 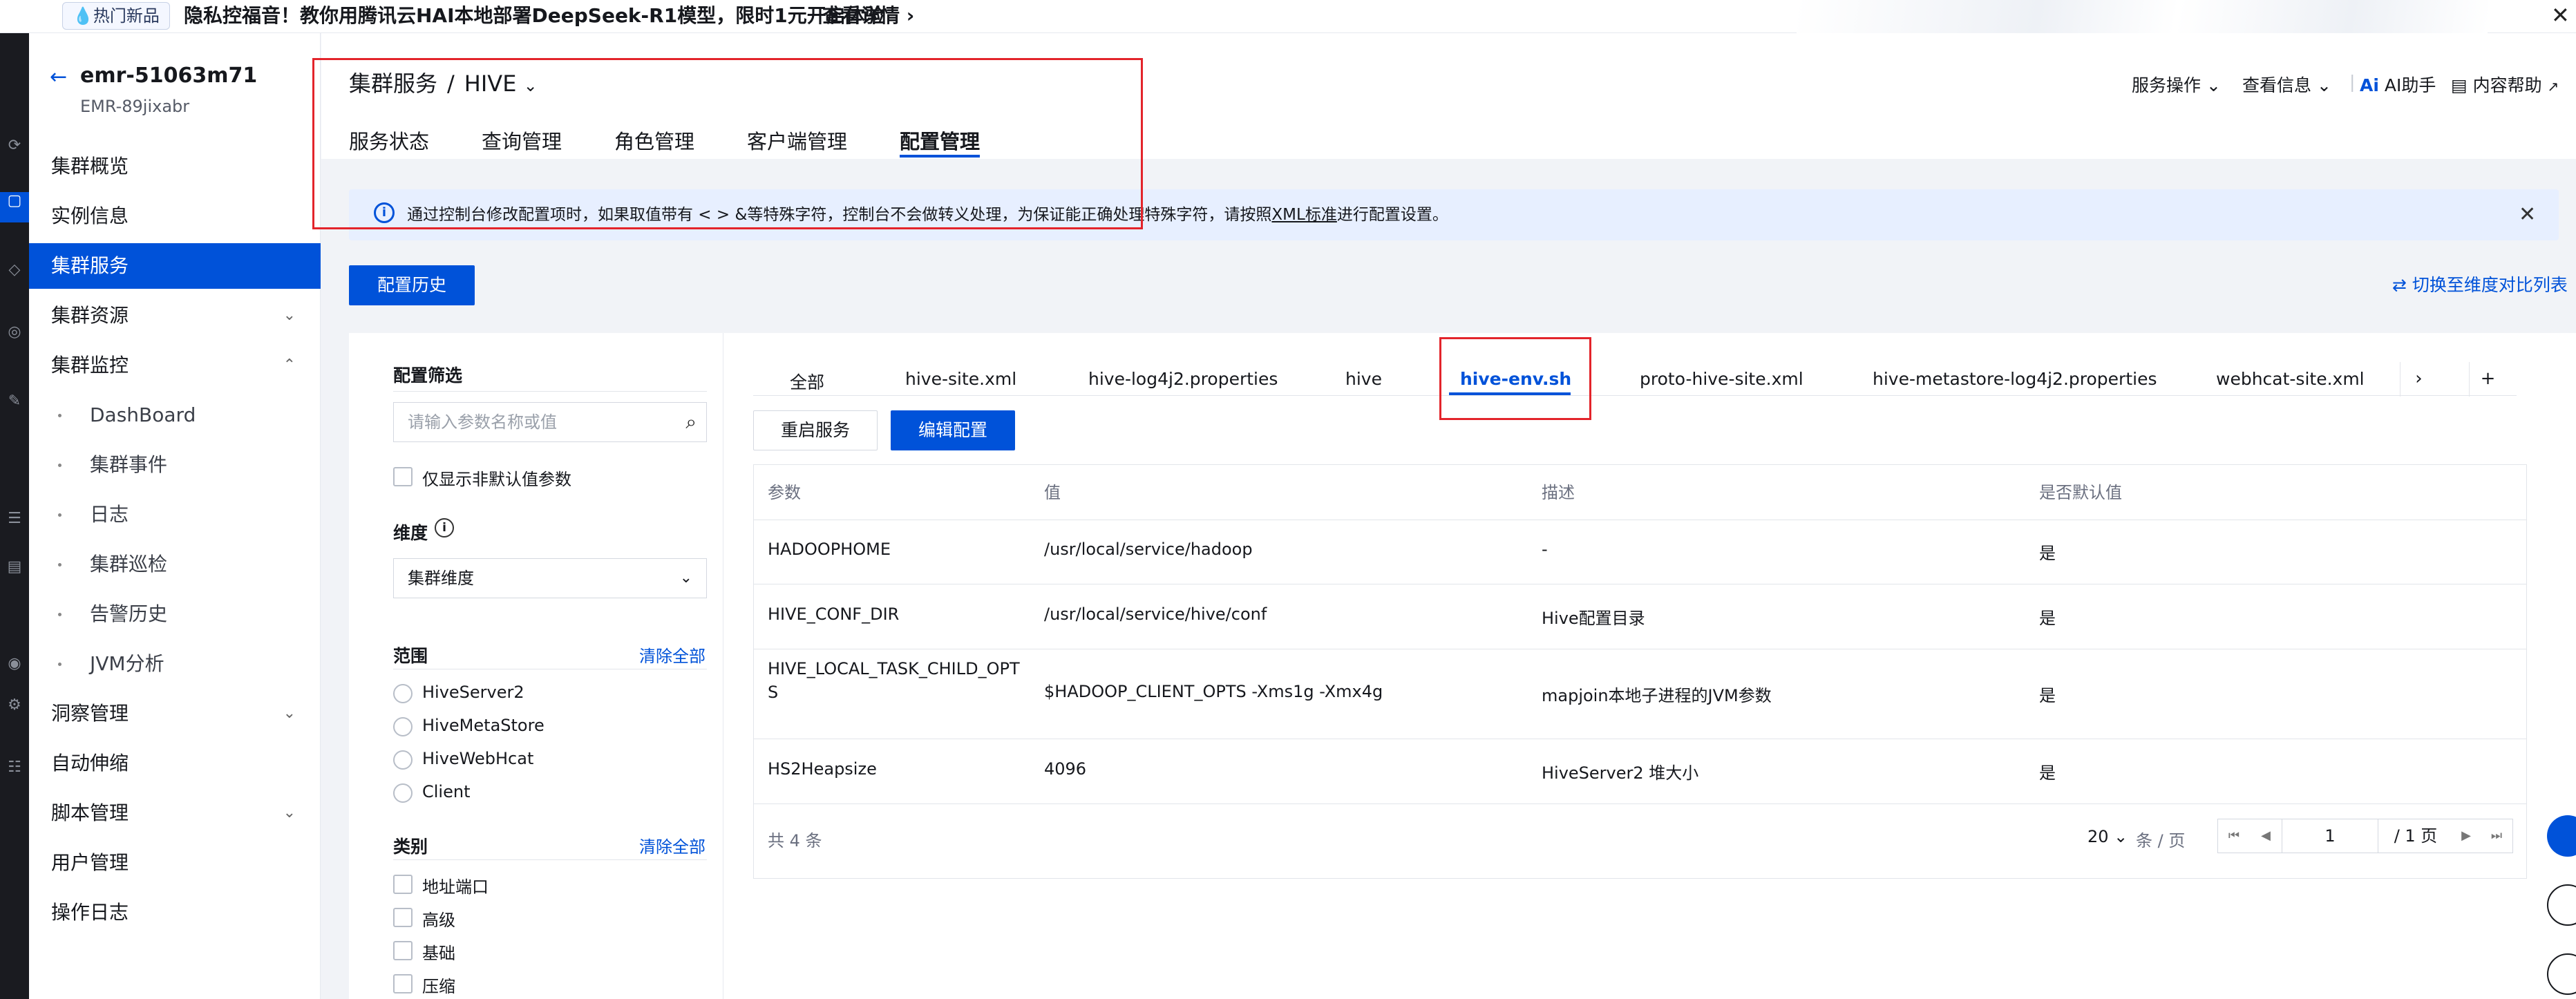 I want to click on search-placeholder: 请输入参数名称或值, so click(x=482, y=422).